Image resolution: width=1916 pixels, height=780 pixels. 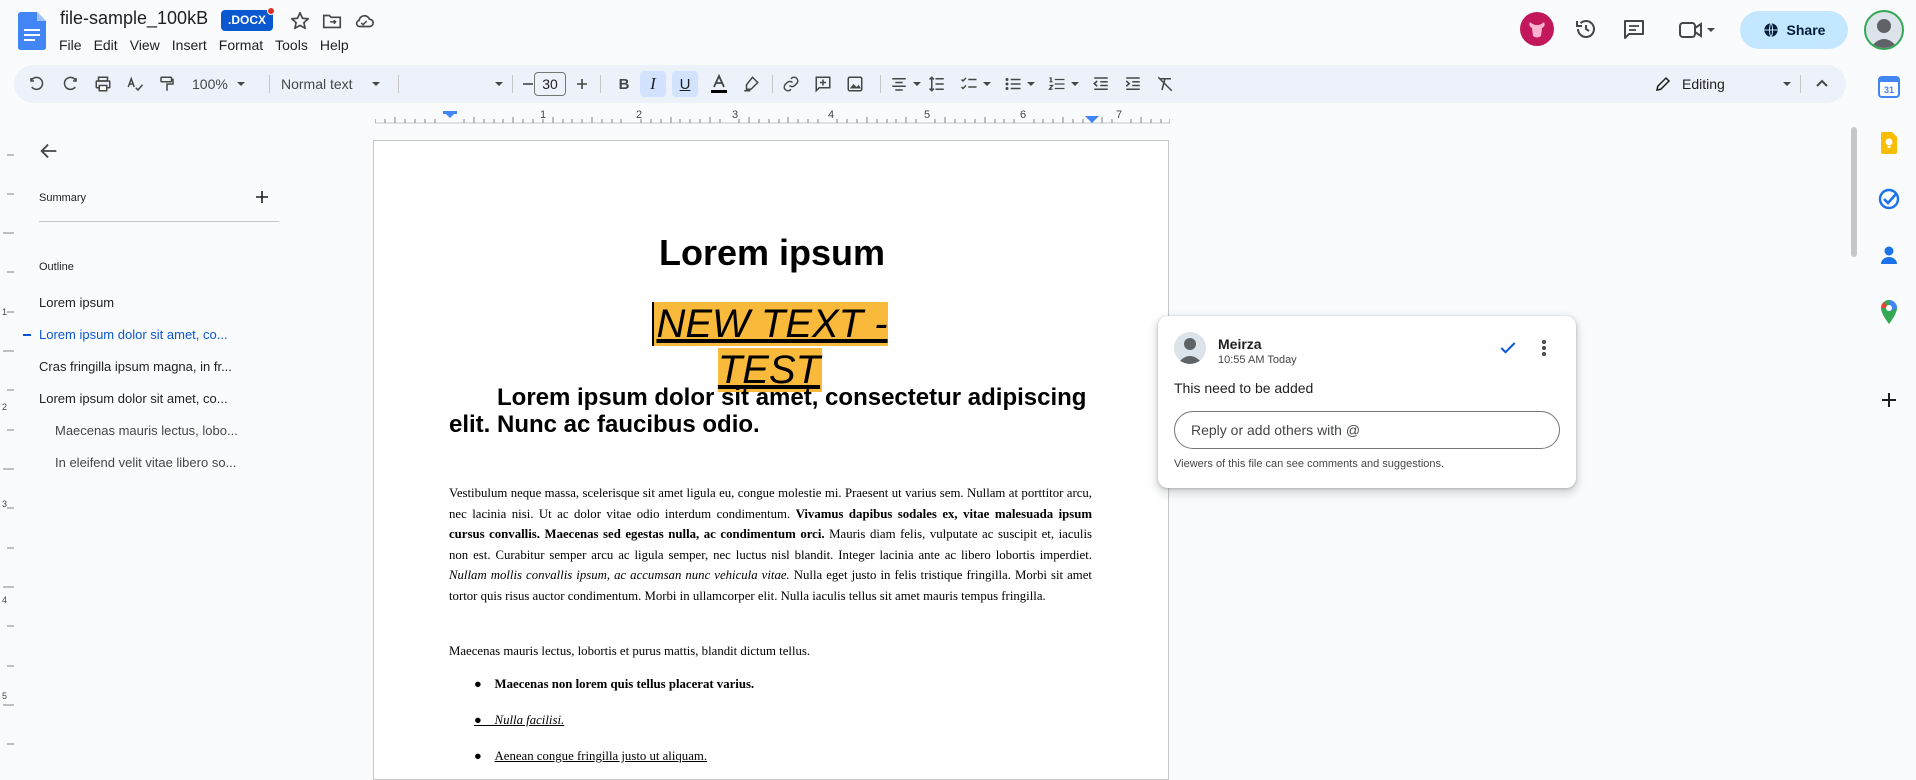 I want to click on tasks-icon, so click(x=1889, y=199).